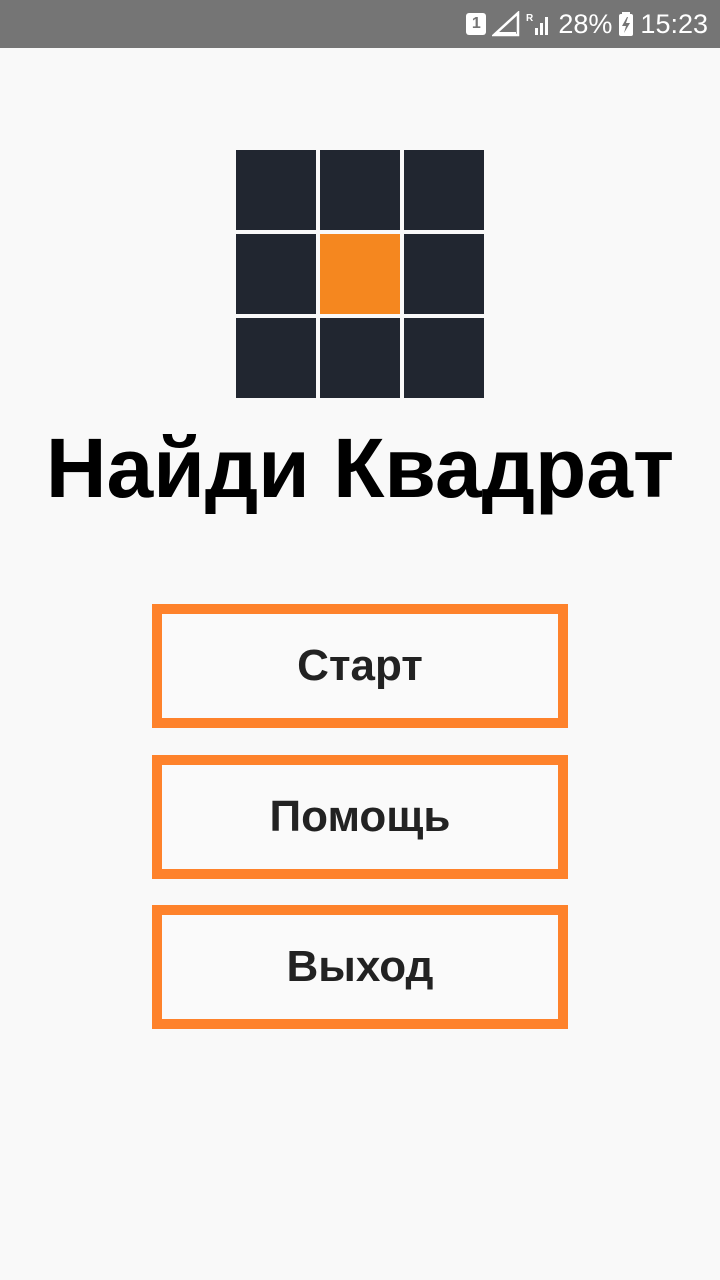 This screenshot has height=1280, width=720. I want to click on status-time: 15:23, so click(674, 23).